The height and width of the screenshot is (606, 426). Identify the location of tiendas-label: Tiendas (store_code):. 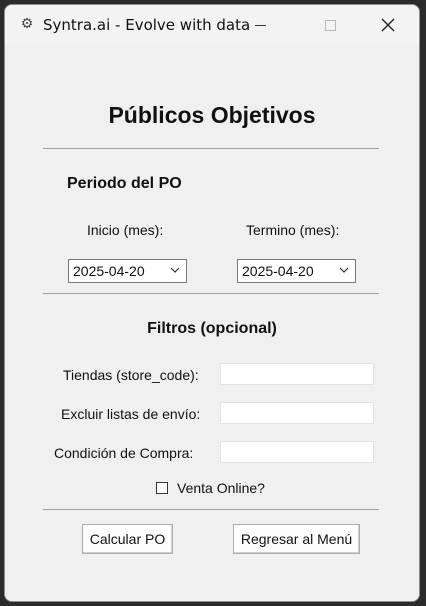
(131, 375).